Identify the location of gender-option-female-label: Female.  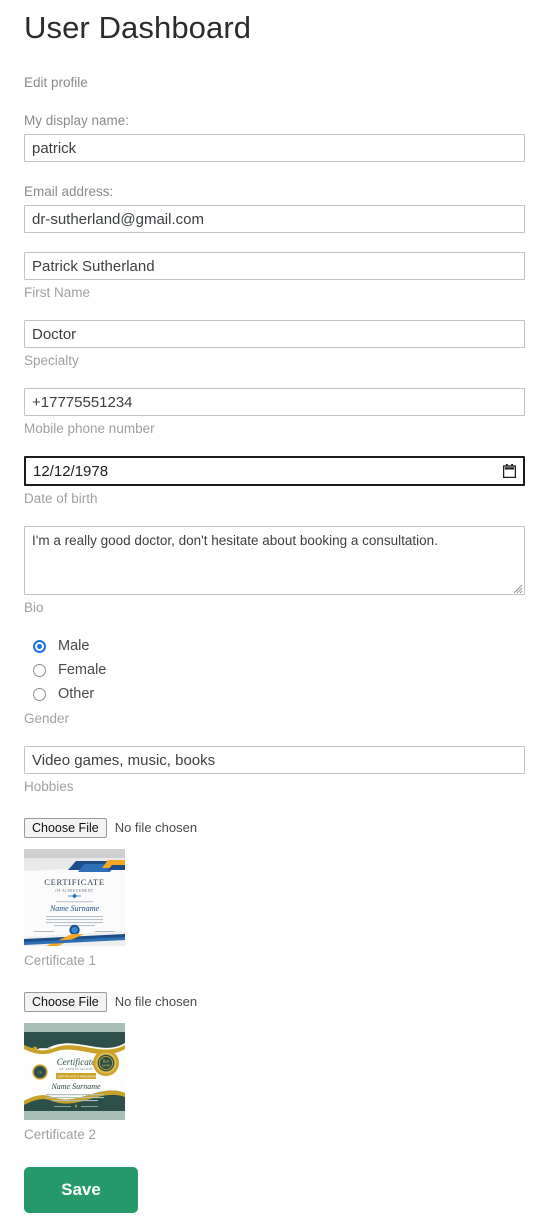
(82, 670).